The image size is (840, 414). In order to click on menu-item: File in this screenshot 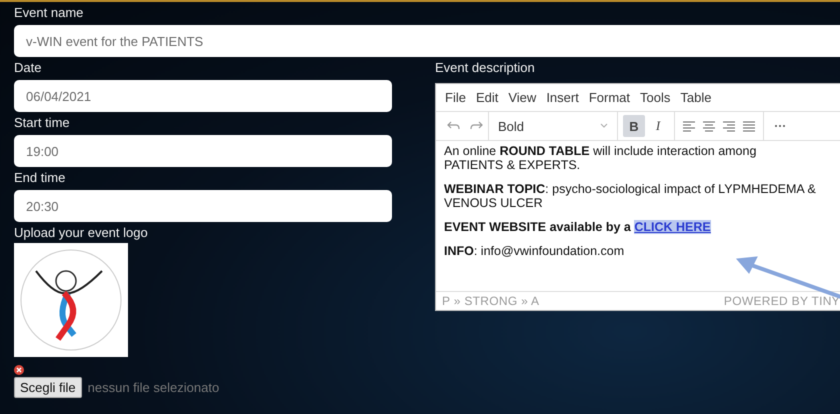, I will do `click(455, 97)`.